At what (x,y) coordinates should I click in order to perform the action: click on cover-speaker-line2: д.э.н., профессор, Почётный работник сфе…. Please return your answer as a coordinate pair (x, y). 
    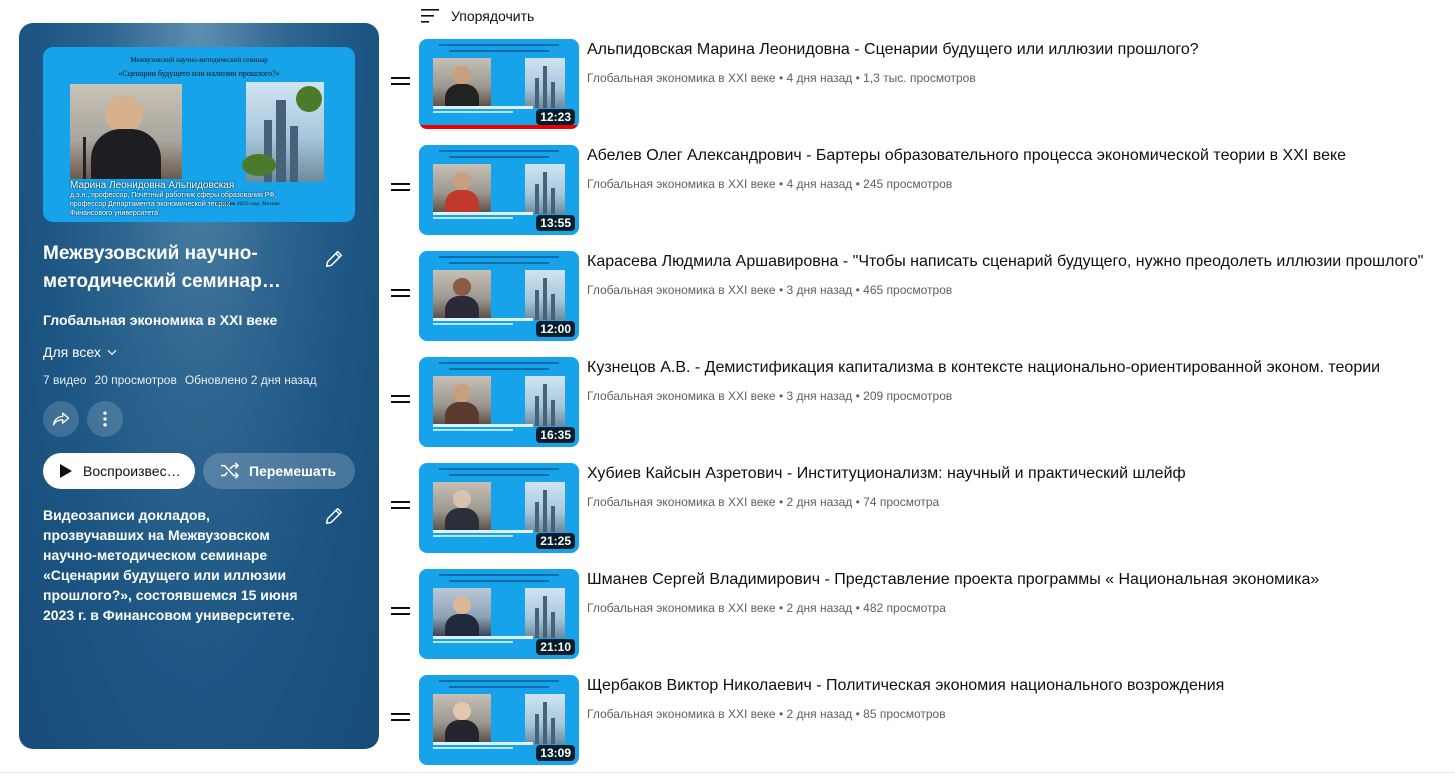
    Looking at the image, I should click on (173, 195).